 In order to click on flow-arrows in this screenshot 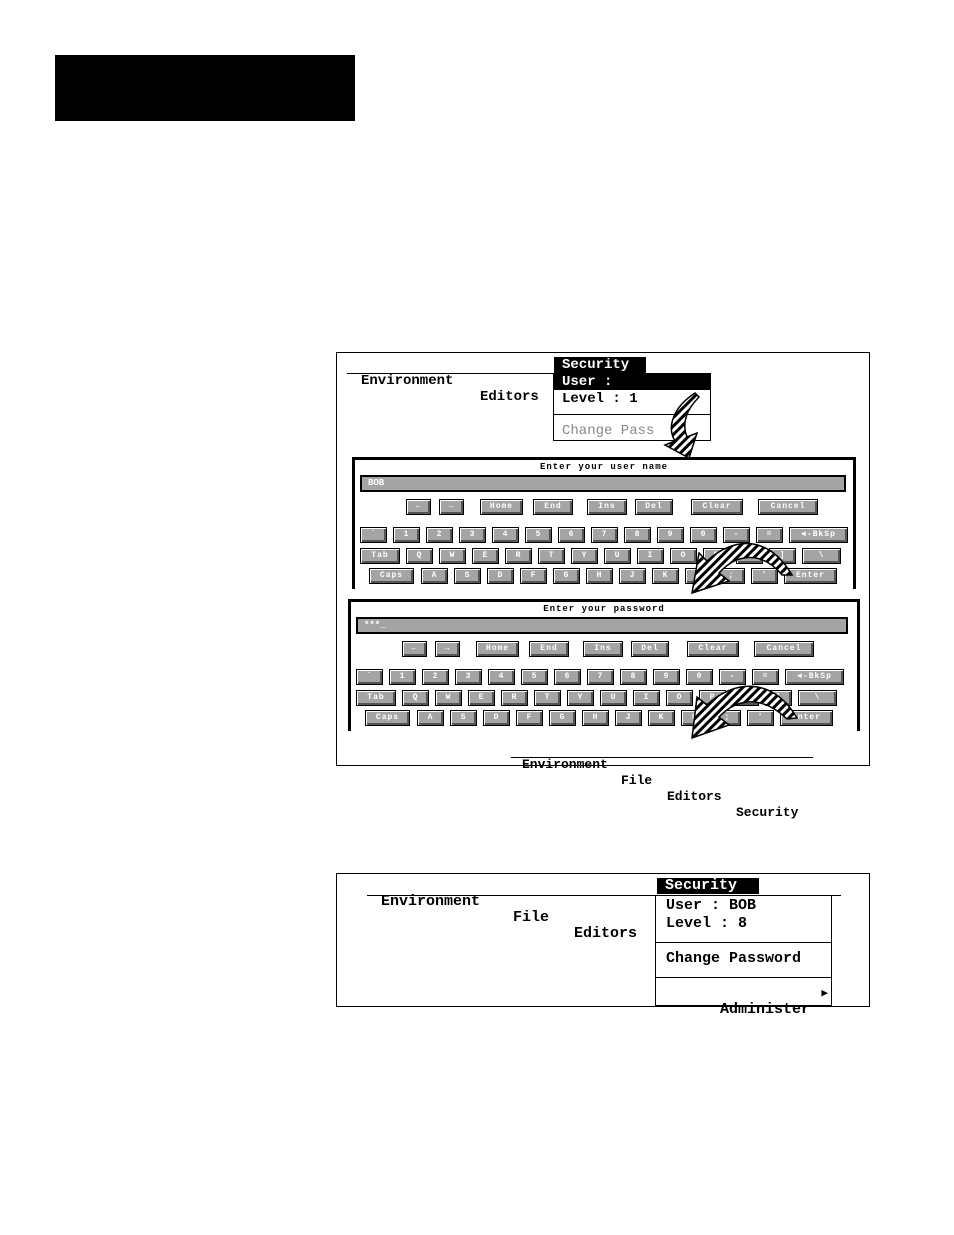, I will do `click(731, 566)`.